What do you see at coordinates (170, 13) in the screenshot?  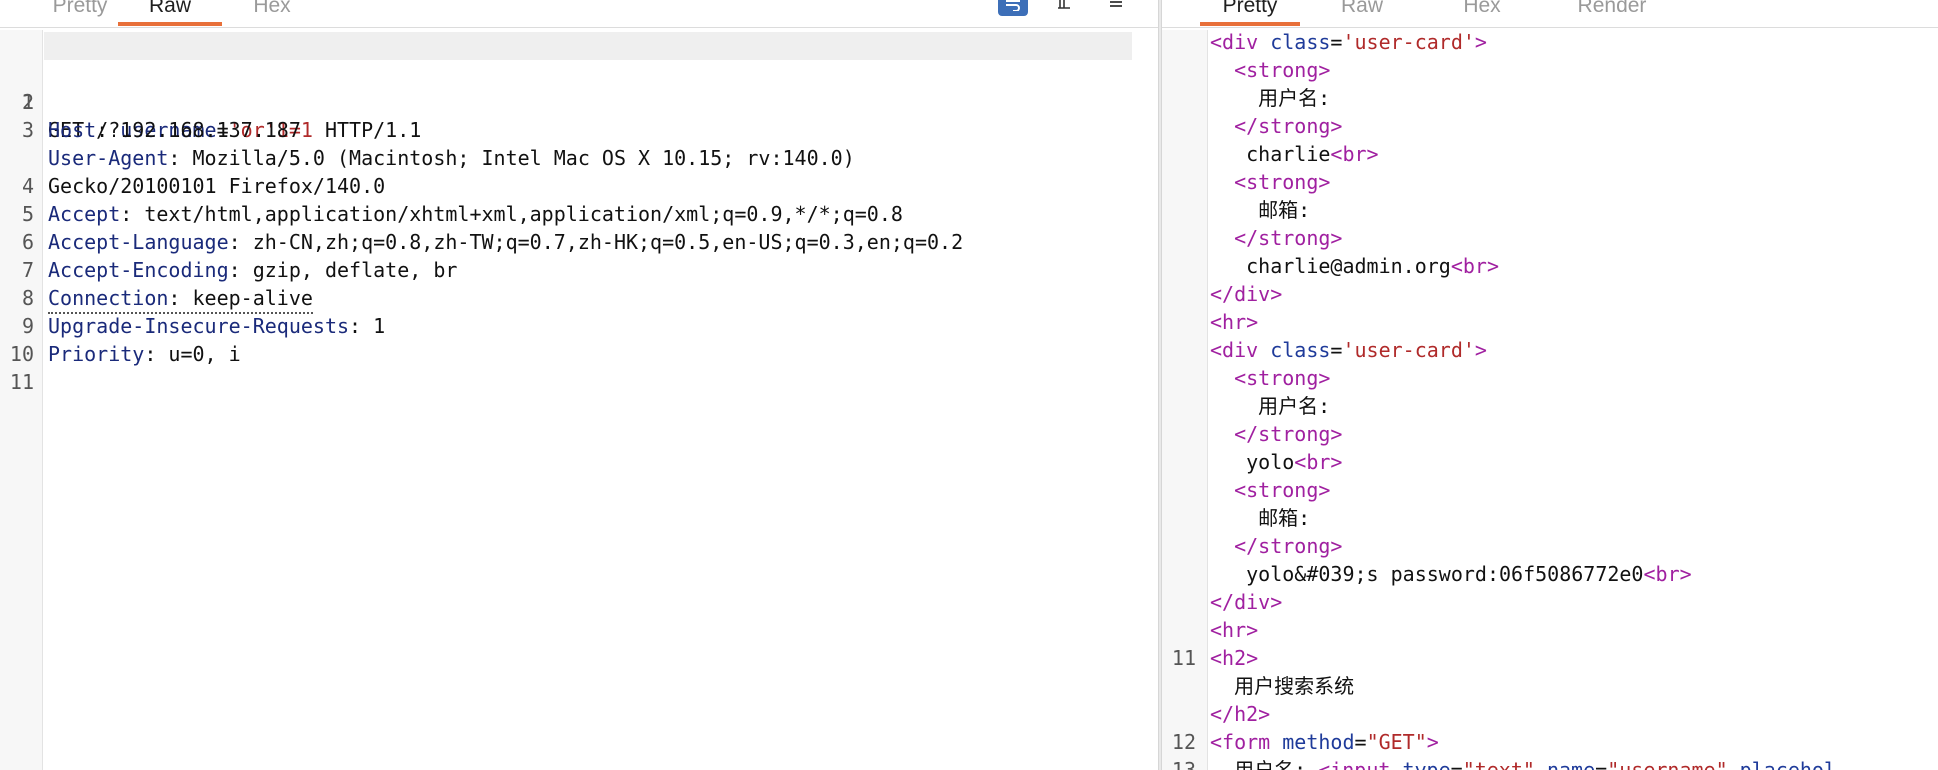 I see `request-tab-raw: Raw` at bounding box center [170, 13].